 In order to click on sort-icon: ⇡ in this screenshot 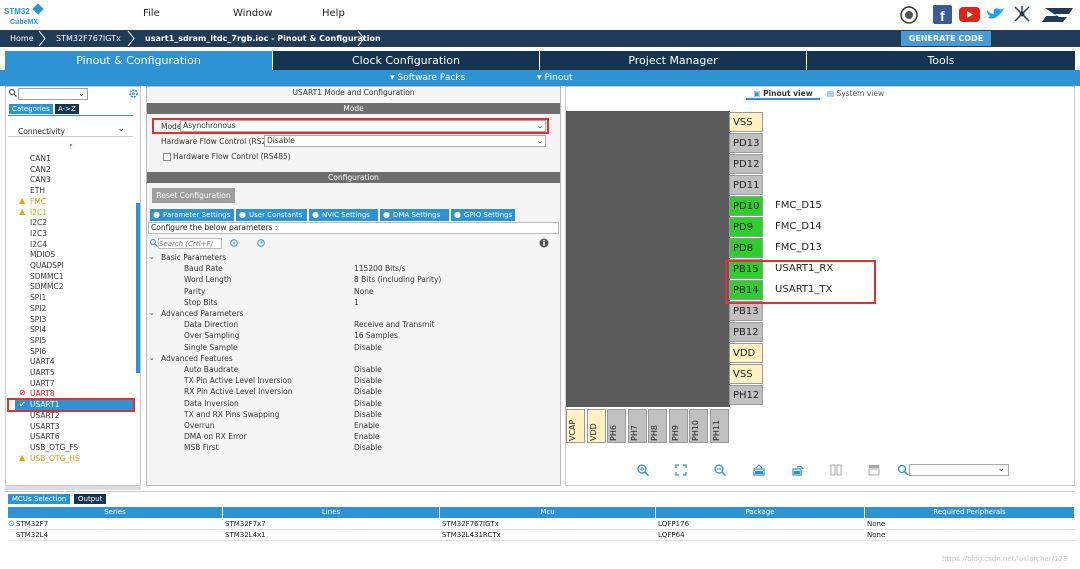, I will do `click(71, 147)`.